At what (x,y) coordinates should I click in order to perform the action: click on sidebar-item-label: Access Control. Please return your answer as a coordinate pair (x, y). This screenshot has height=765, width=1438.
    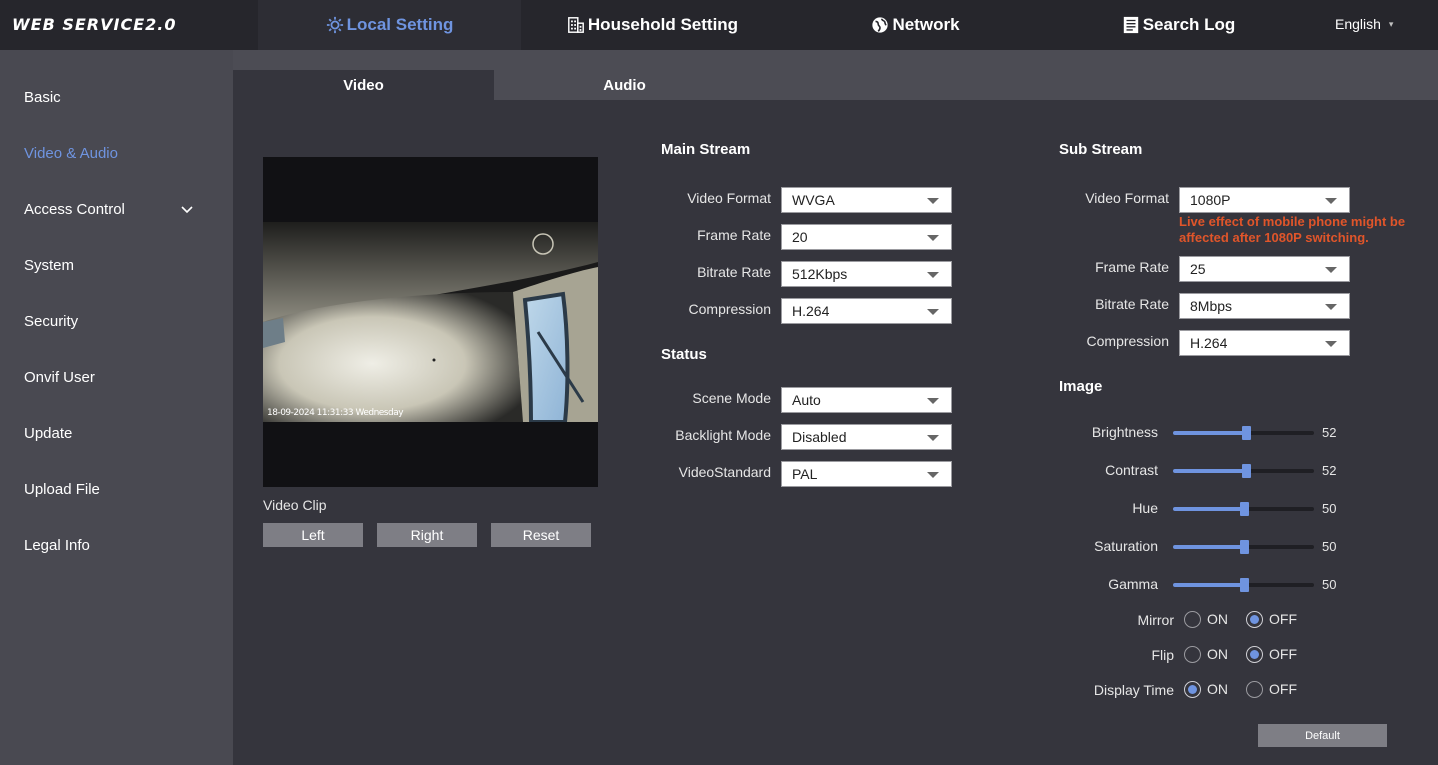
    Looking at the image, I should click on (74, 209).